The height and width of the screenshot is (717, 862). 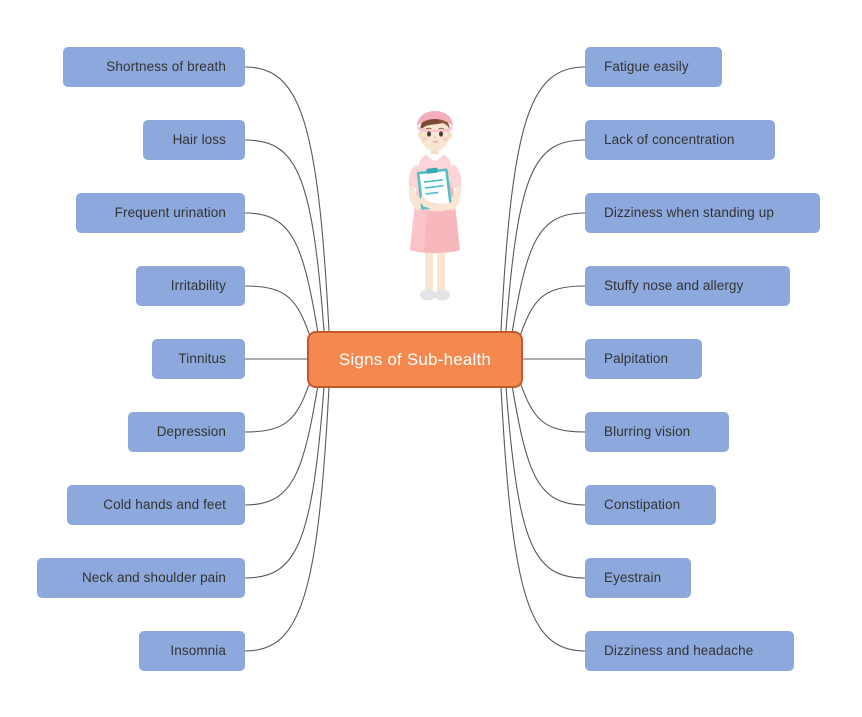 What do you see at coordinates (646, 67) in the screenshot?
I see `node-label: Fatigue easily` at bounding box center [646, 67].